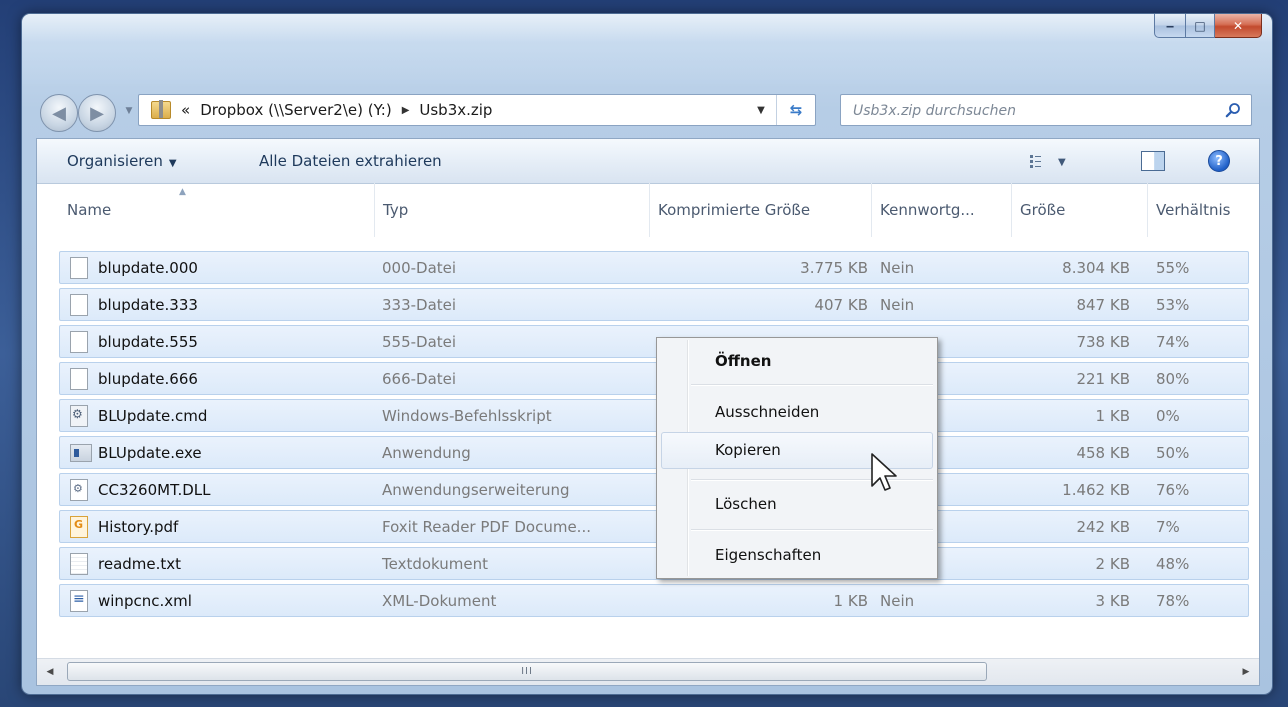 The width and height of the screenshot is (1288, 707). I want to click on file-name: blupdate.000, so click(148, 268).